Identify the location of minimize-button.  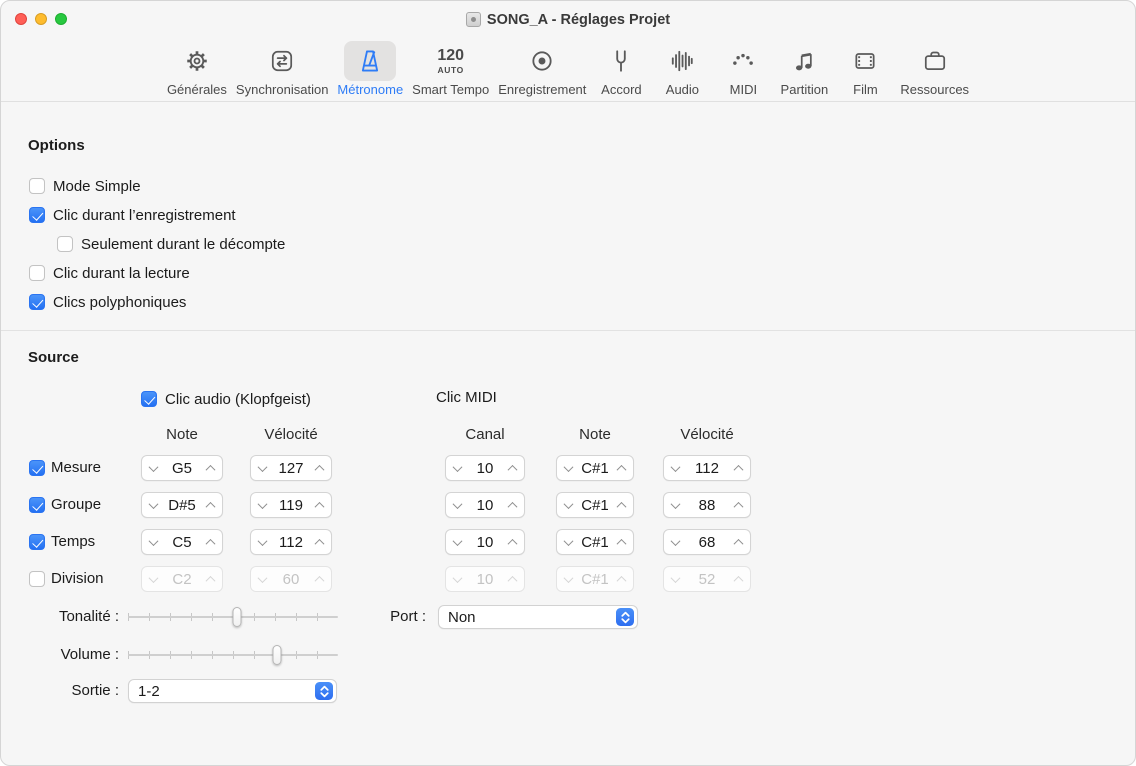
(41, 19).